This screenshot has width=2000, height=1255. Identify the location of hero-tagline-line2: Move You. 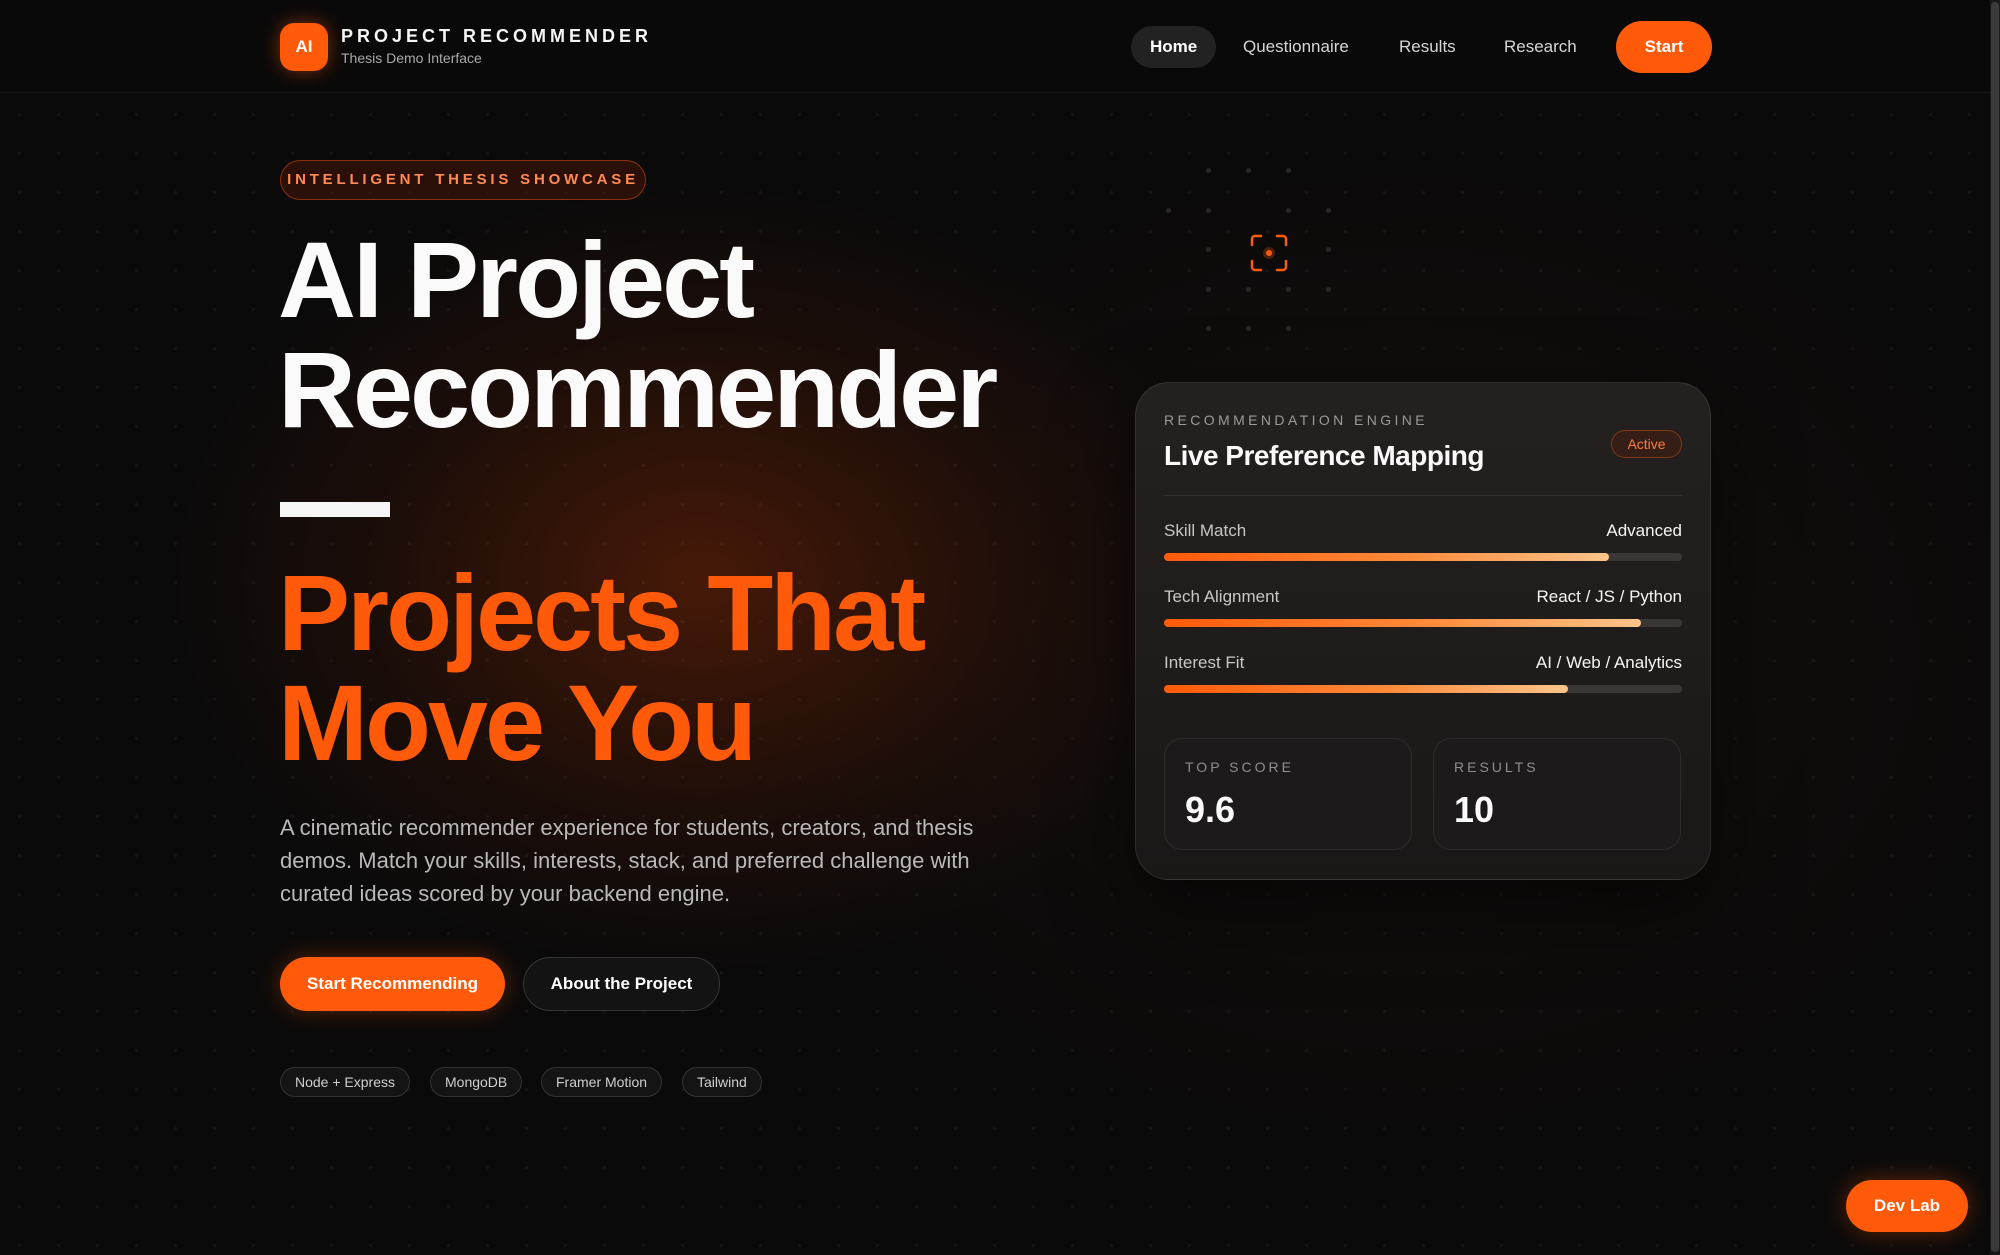
(517, 722).